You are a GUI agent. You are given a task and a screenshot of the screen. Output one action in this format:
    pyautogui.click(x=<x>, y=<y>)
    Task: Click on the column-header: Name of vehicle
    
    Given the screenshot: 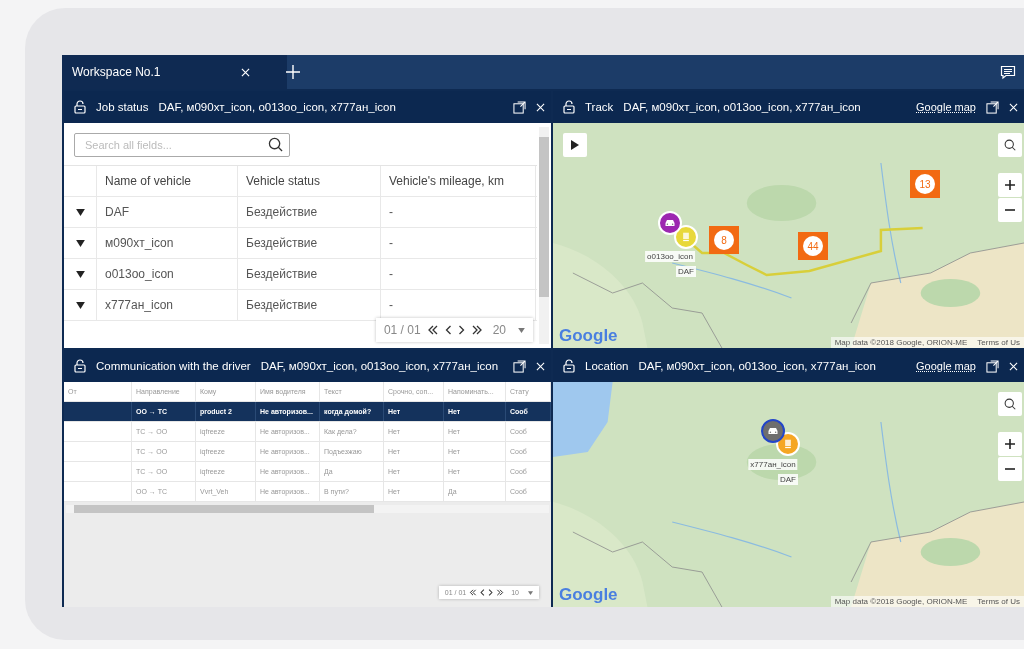 What is the action you would take?
    pyautogui.click(x=167, y=181)
    